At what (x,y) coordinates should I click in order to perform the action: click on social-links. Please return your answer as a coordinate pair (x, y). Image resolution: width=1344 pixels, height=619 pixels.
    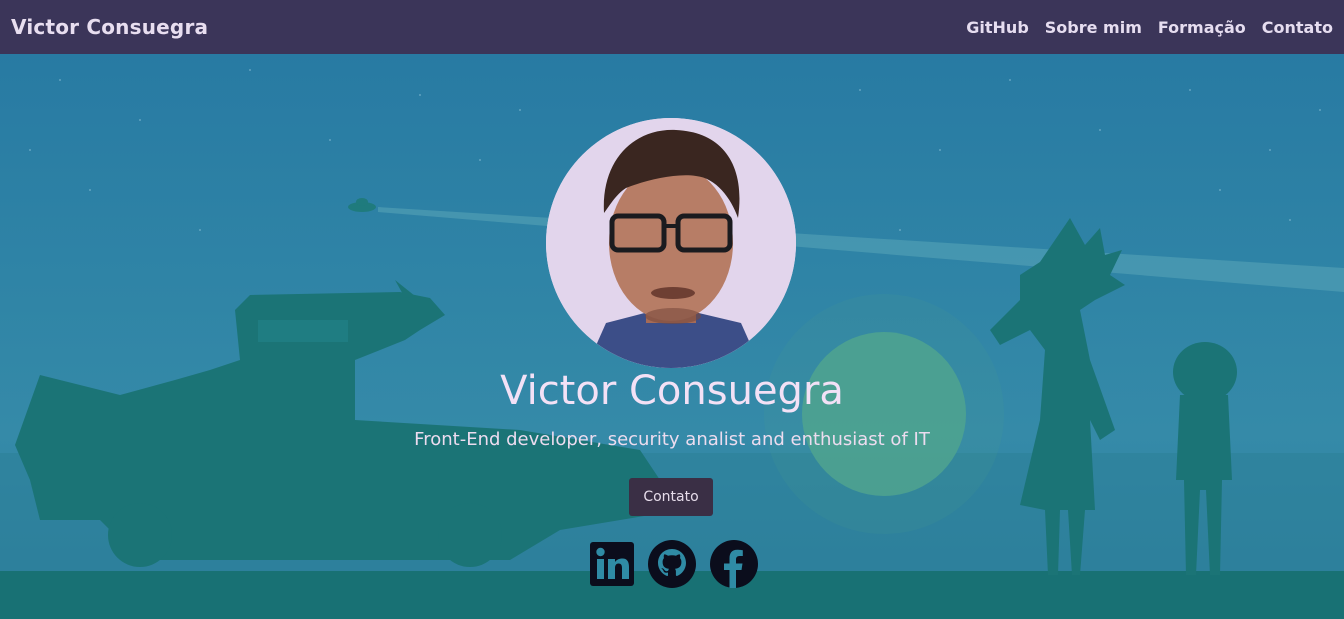
    Looking at the image, I should click on (674, 566).